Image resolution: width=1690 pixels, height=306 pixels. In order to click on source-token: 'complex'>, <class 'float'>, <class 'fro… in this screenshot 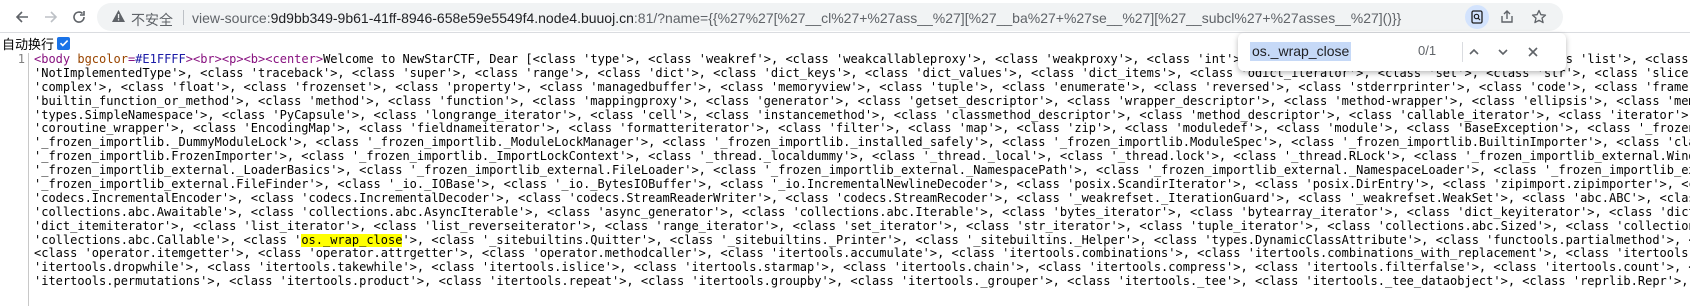, I will do `click(862, 87)`.